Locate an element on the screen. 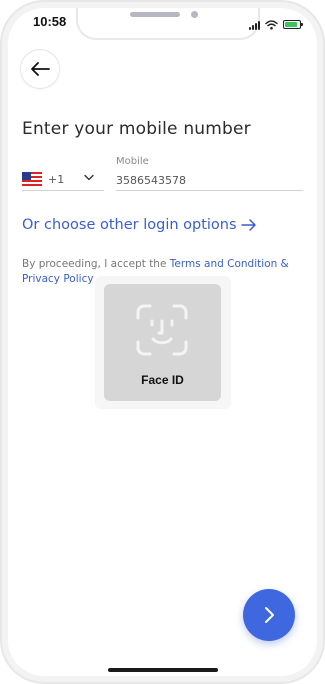 This screenshot has width=325, height=684. mobile-label: Mobile is located at coordinates (132, 161).